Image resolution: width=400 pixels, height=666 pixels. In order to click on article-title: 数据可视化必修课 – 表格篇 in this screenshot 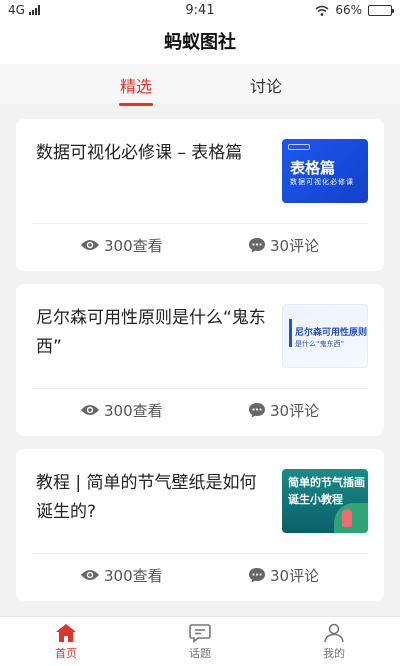, I will do `click(139, 153)`.